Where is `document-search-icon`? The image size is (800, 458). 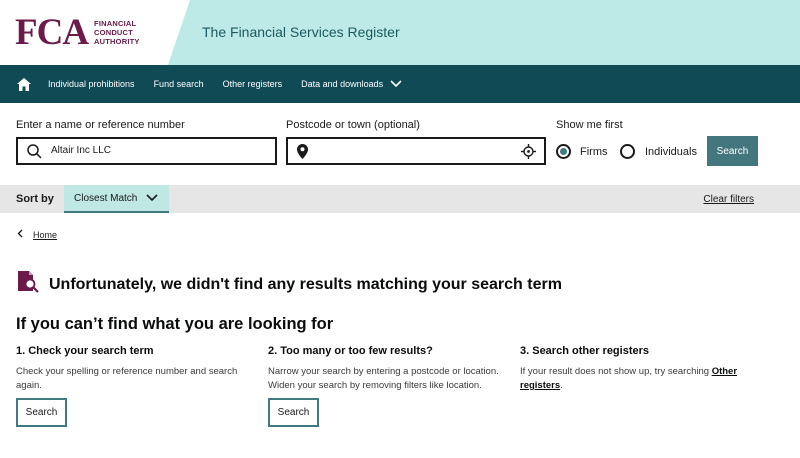 document-search-icon is located at coordinates (28, 284).